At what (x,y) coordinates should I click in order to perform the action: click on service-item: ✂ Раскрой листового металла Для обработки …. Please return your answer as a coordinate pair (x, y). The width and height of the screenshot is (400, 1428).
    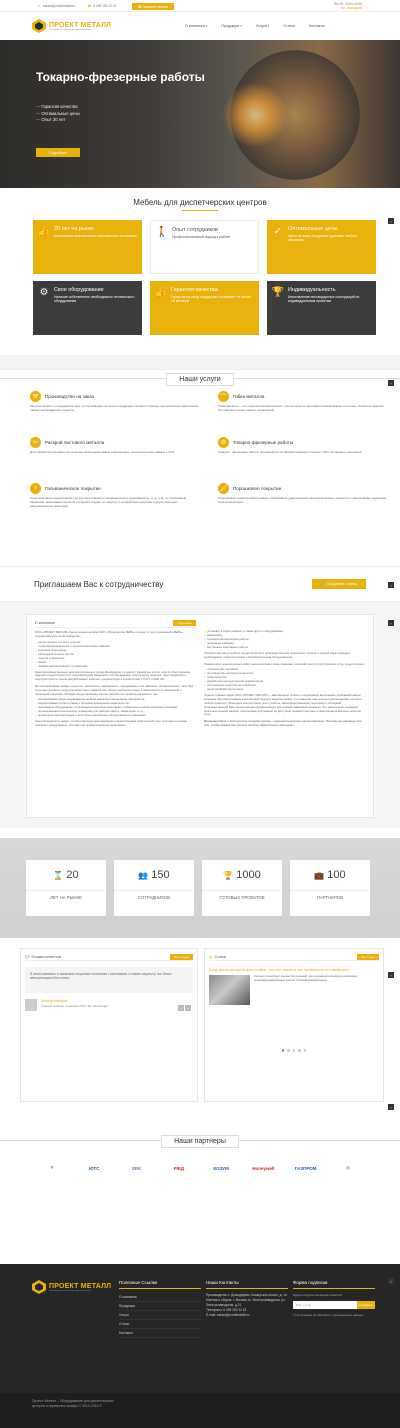
    Looking at the image, I should click on (115, 459).